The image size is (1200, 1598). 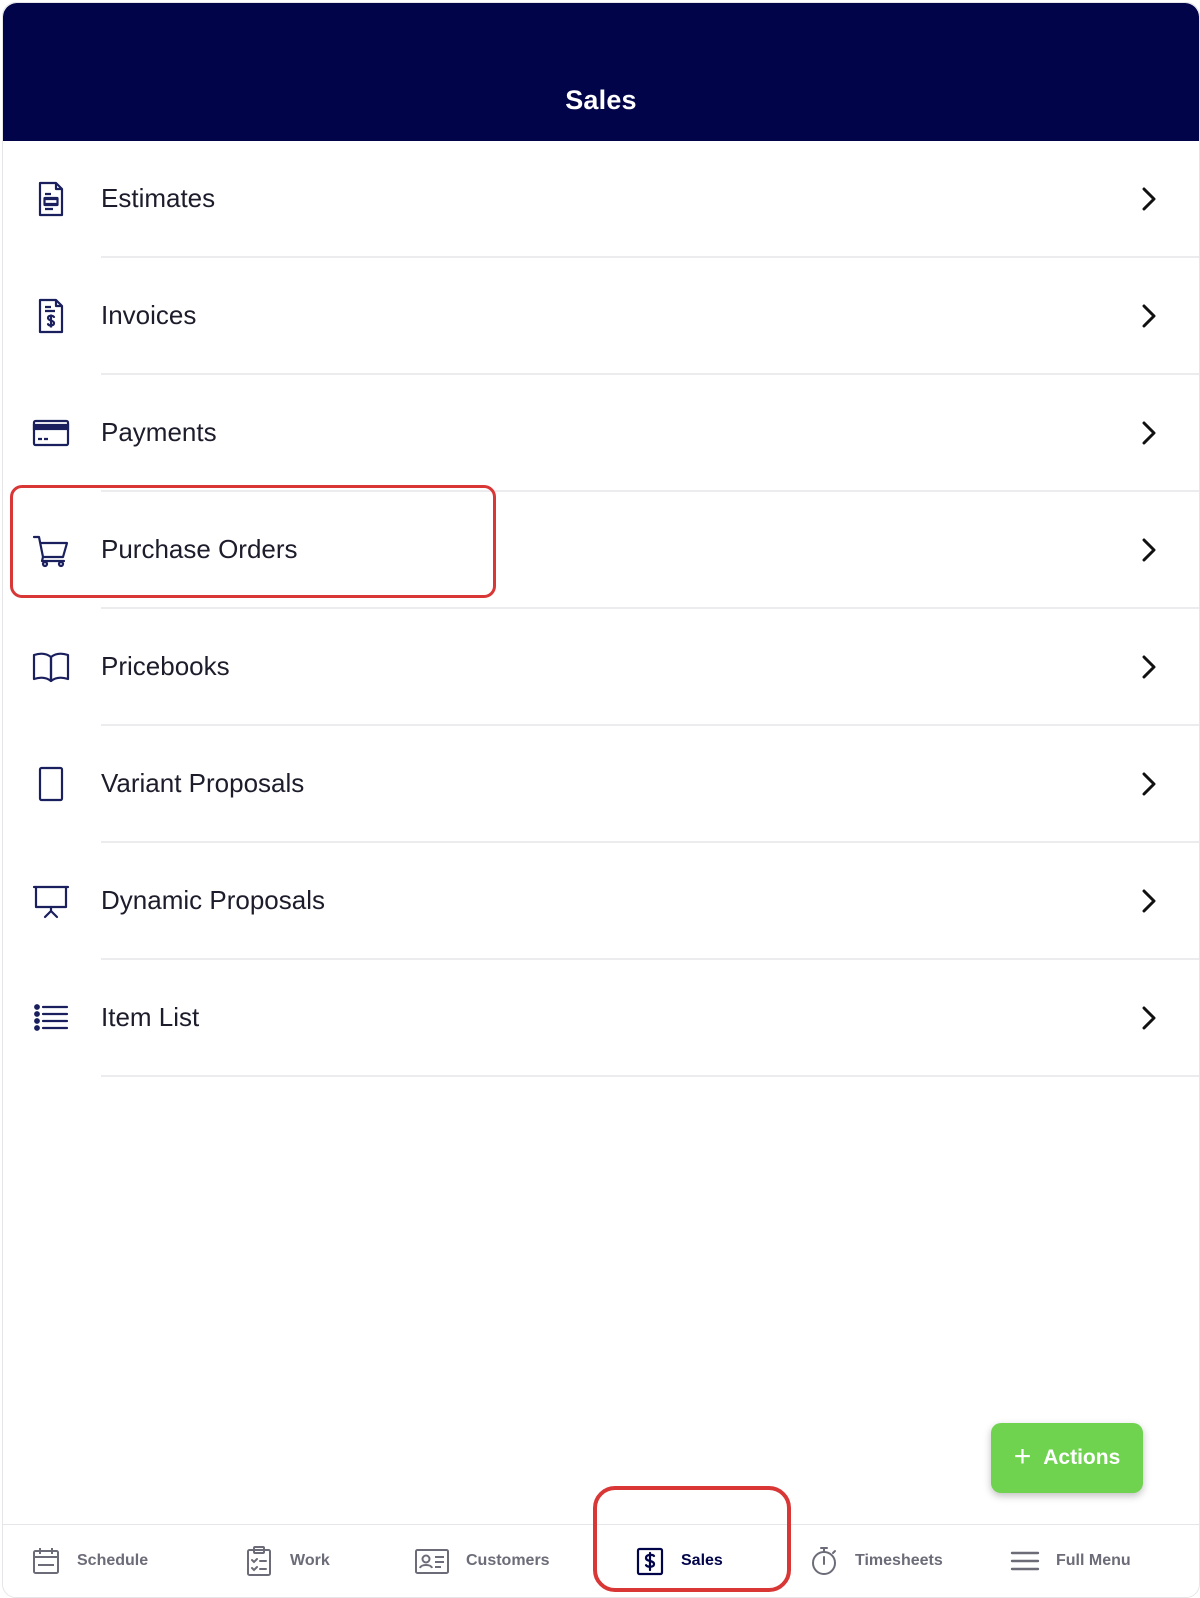 What do you see at coordinates (287, 1561) in the screenshot?
I see `tab-work: Work` at bounding box center [287, 1561].